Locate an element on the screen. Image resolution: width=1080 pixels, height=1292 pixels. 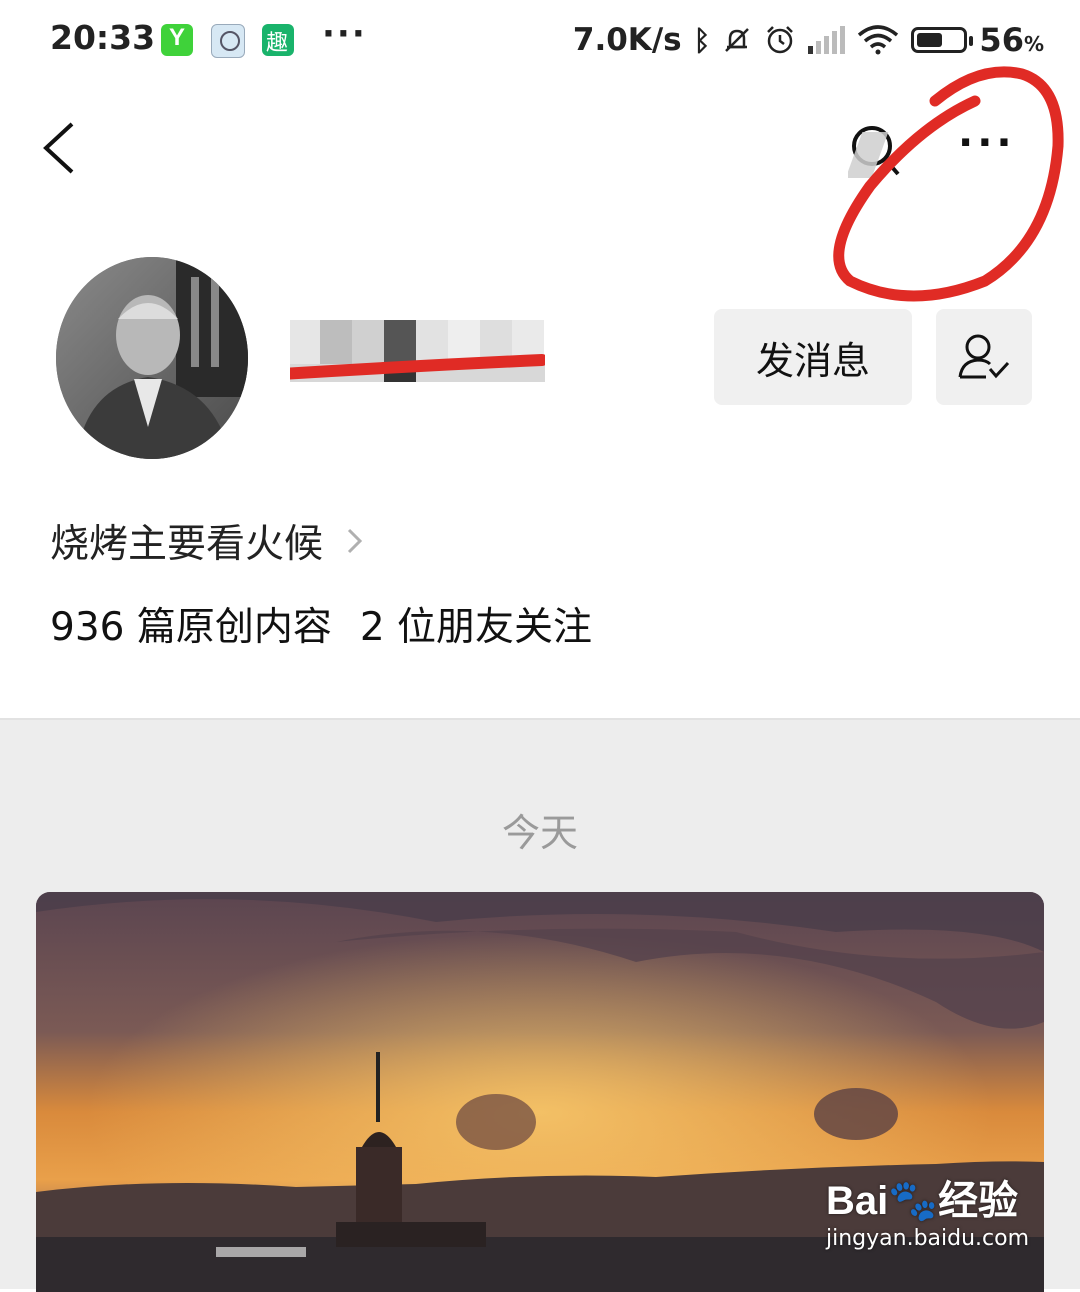
watermark-brand: Bai🐾经验 is located at coordinates (922, 1201).